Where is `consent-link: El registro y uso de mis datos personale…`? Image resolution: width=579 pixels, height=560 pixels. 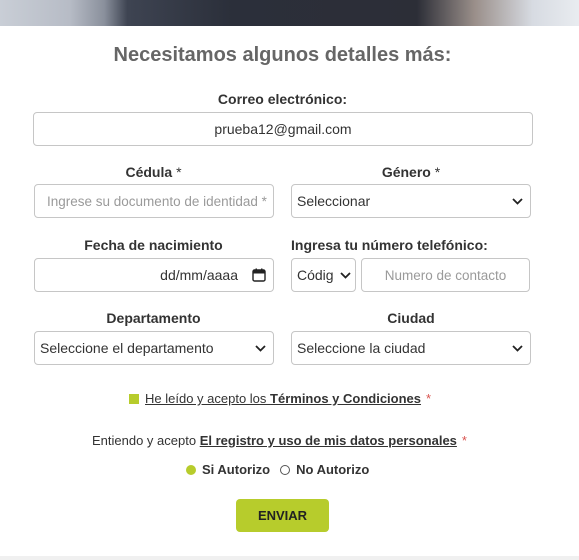
consent-link: El registro y uso de mis datos personale… is located at coordinates (328, 440).